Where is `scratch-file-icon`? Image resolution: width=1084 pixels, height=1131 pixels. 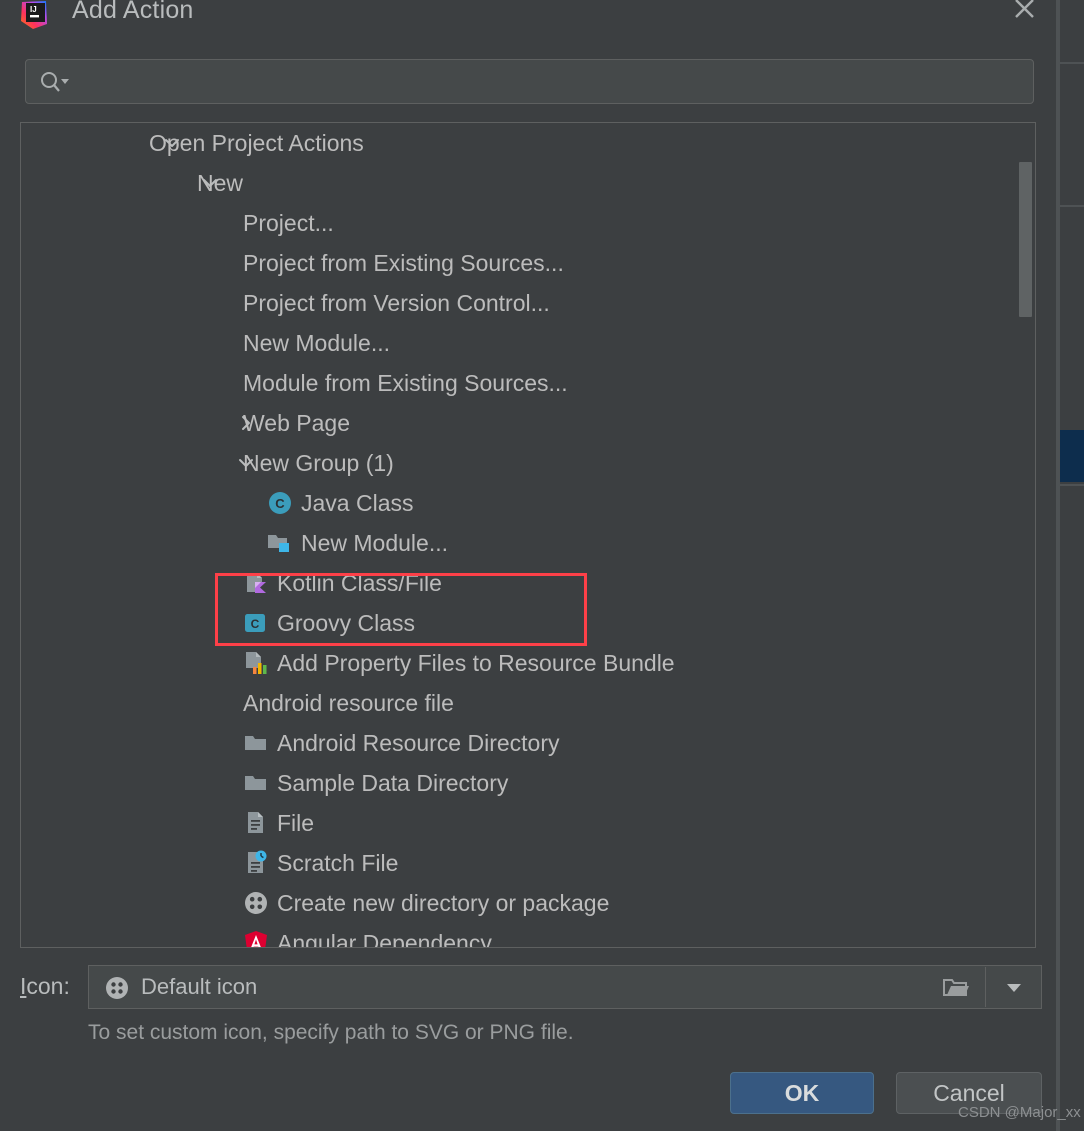 scratch-file-icon is located at coordinates (256, 863).